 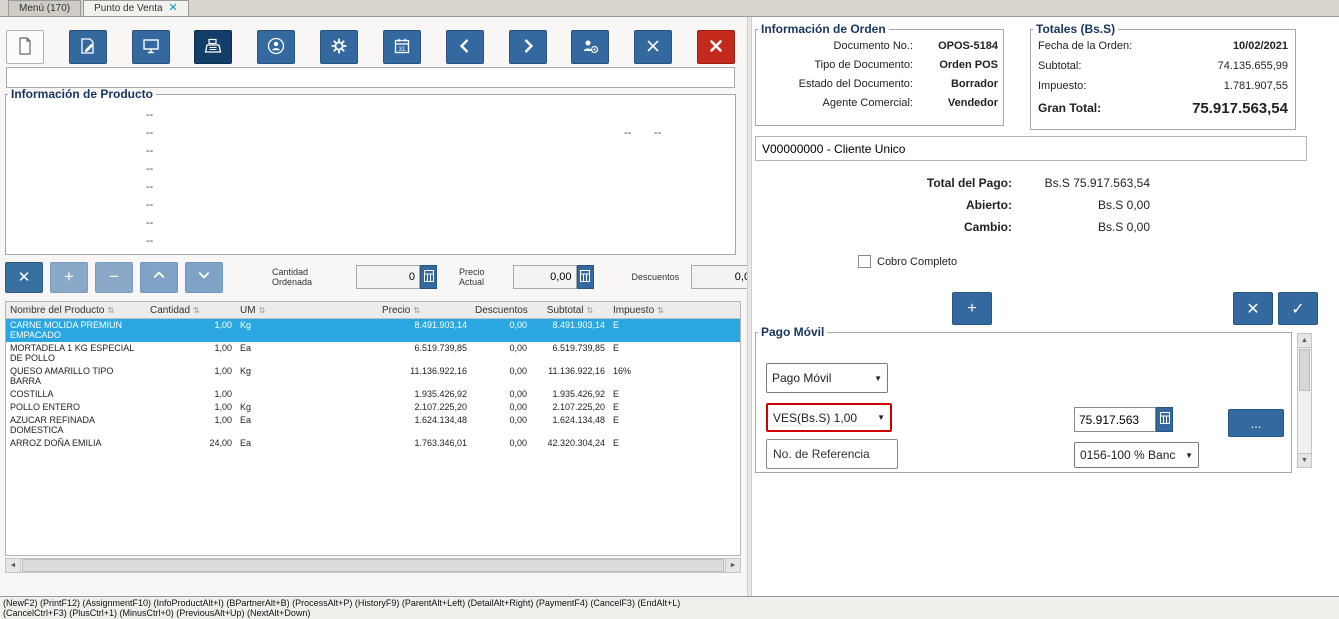 I want to click on add-payment-button: +, so click(x=972, y=308).